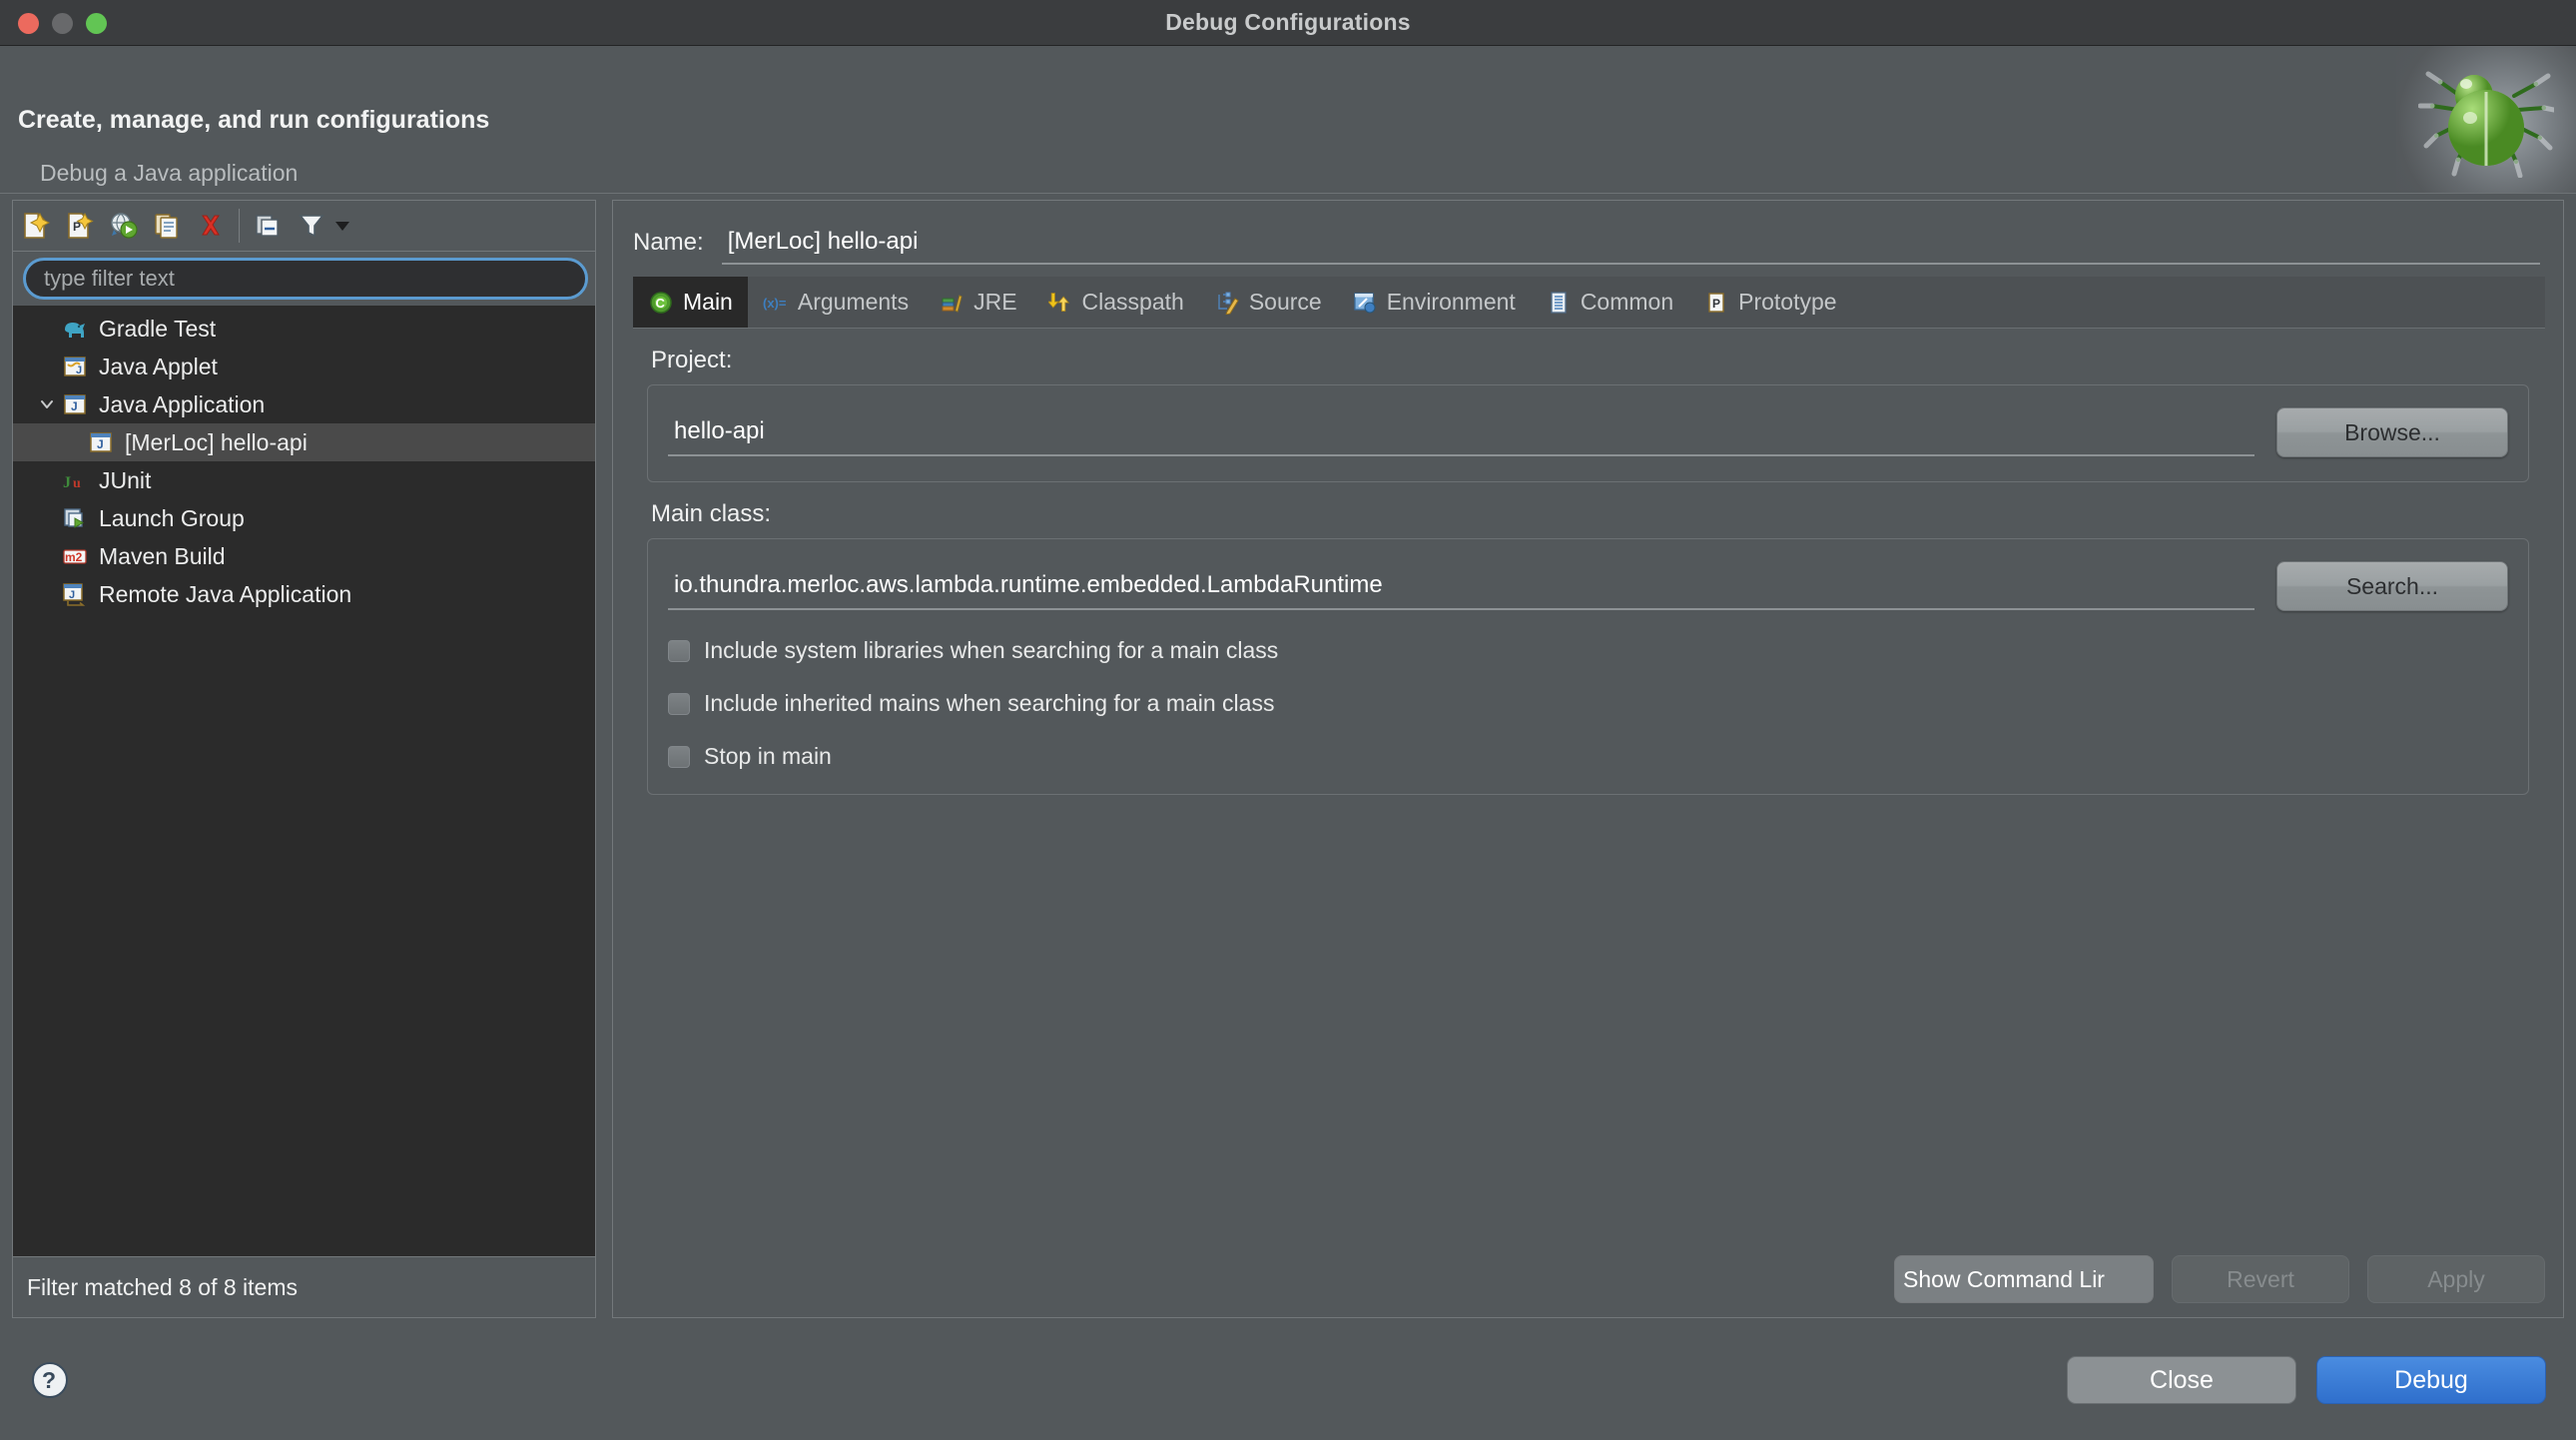 The image size is (2576, 1440). I want to click on tab-source: Source, so click(1268, 302).